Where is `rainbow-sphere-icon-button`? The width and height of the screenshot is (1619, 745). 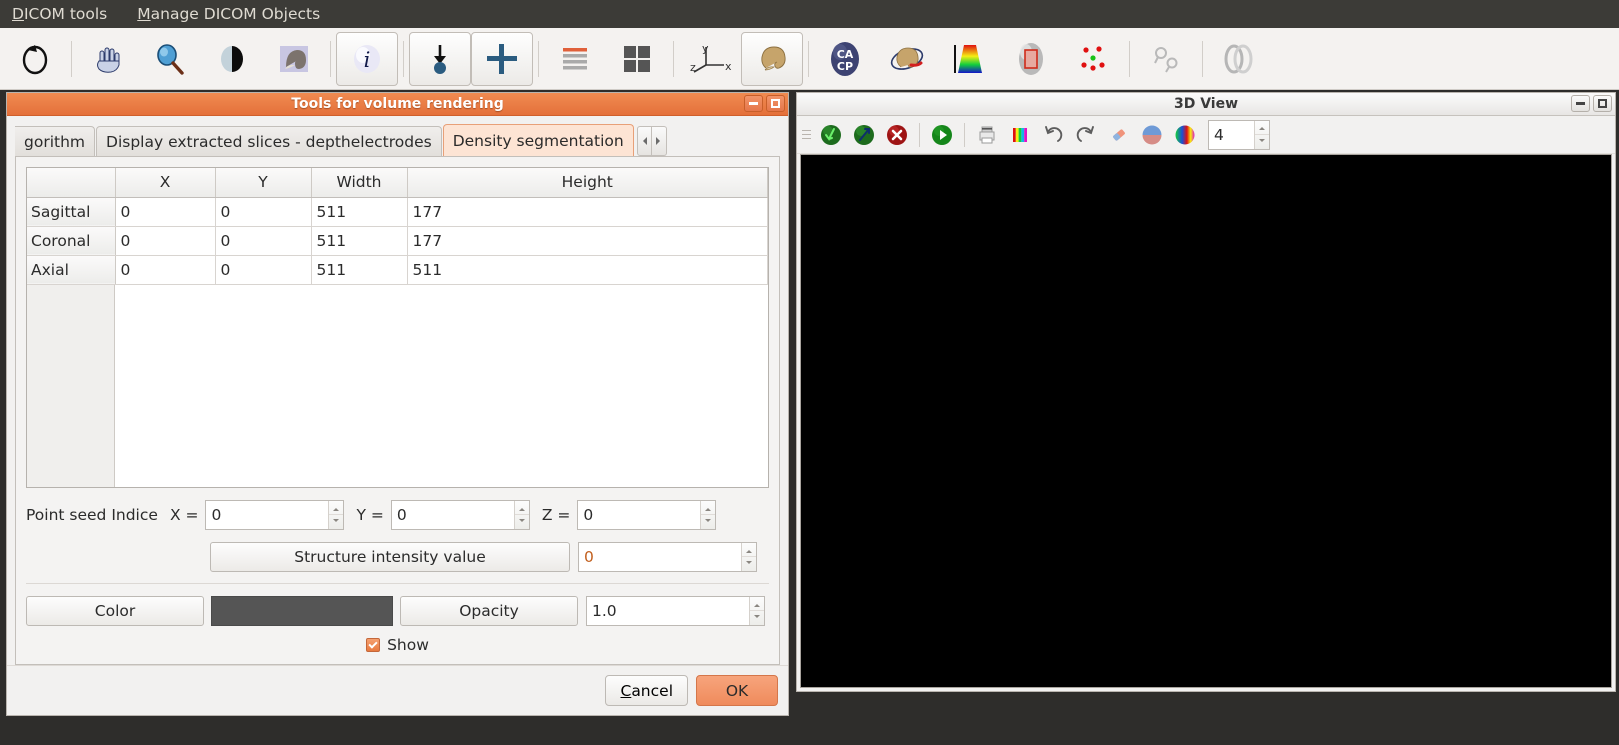
rainbow-sphere-icon-button is located at coordinates (1185, 135).